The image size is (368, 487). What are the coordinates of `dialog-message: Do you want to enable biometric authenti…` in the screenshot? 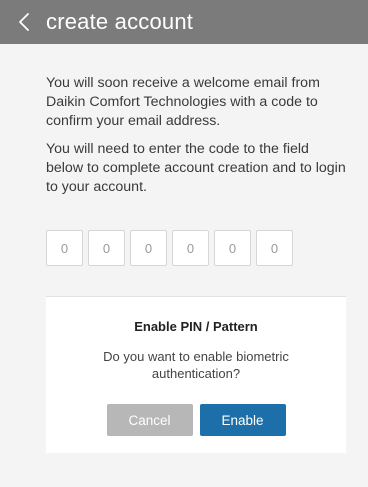 It's located at (196, 365).